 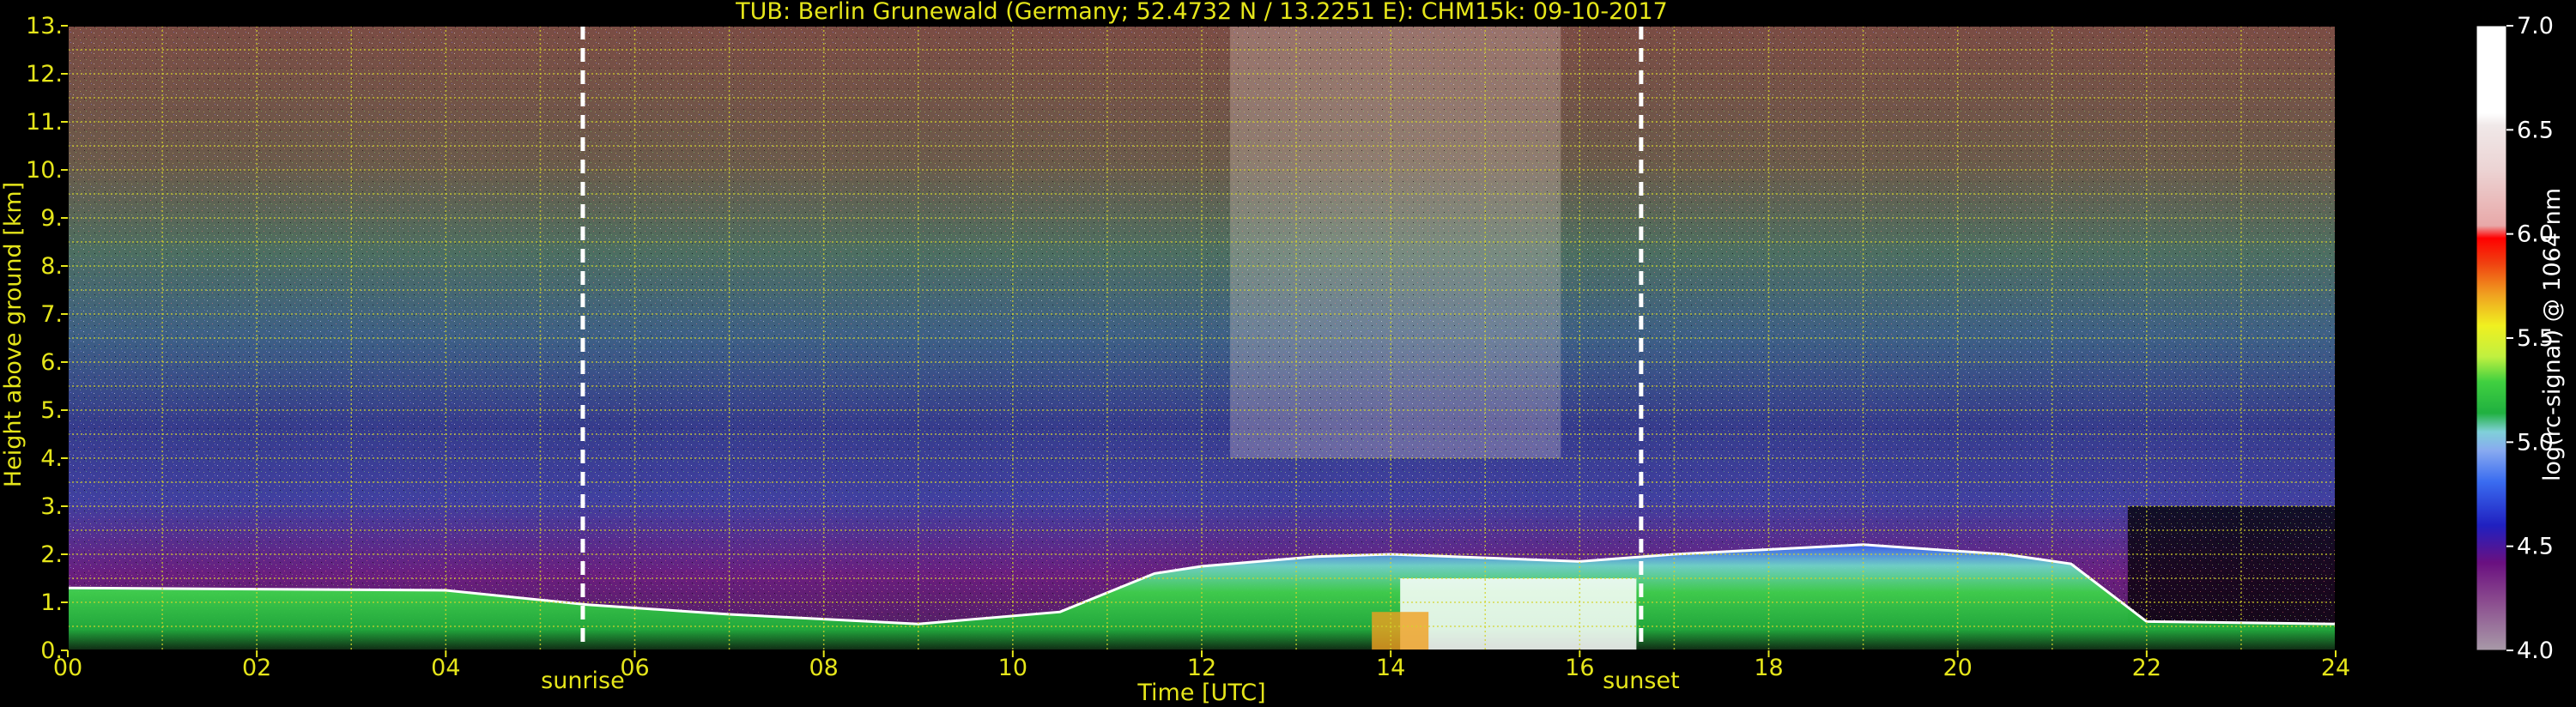 What do you see at coordinates (44, 26) in the screenshot?
I see `y-tick-label: 13.` at bounding box center [44, 26].